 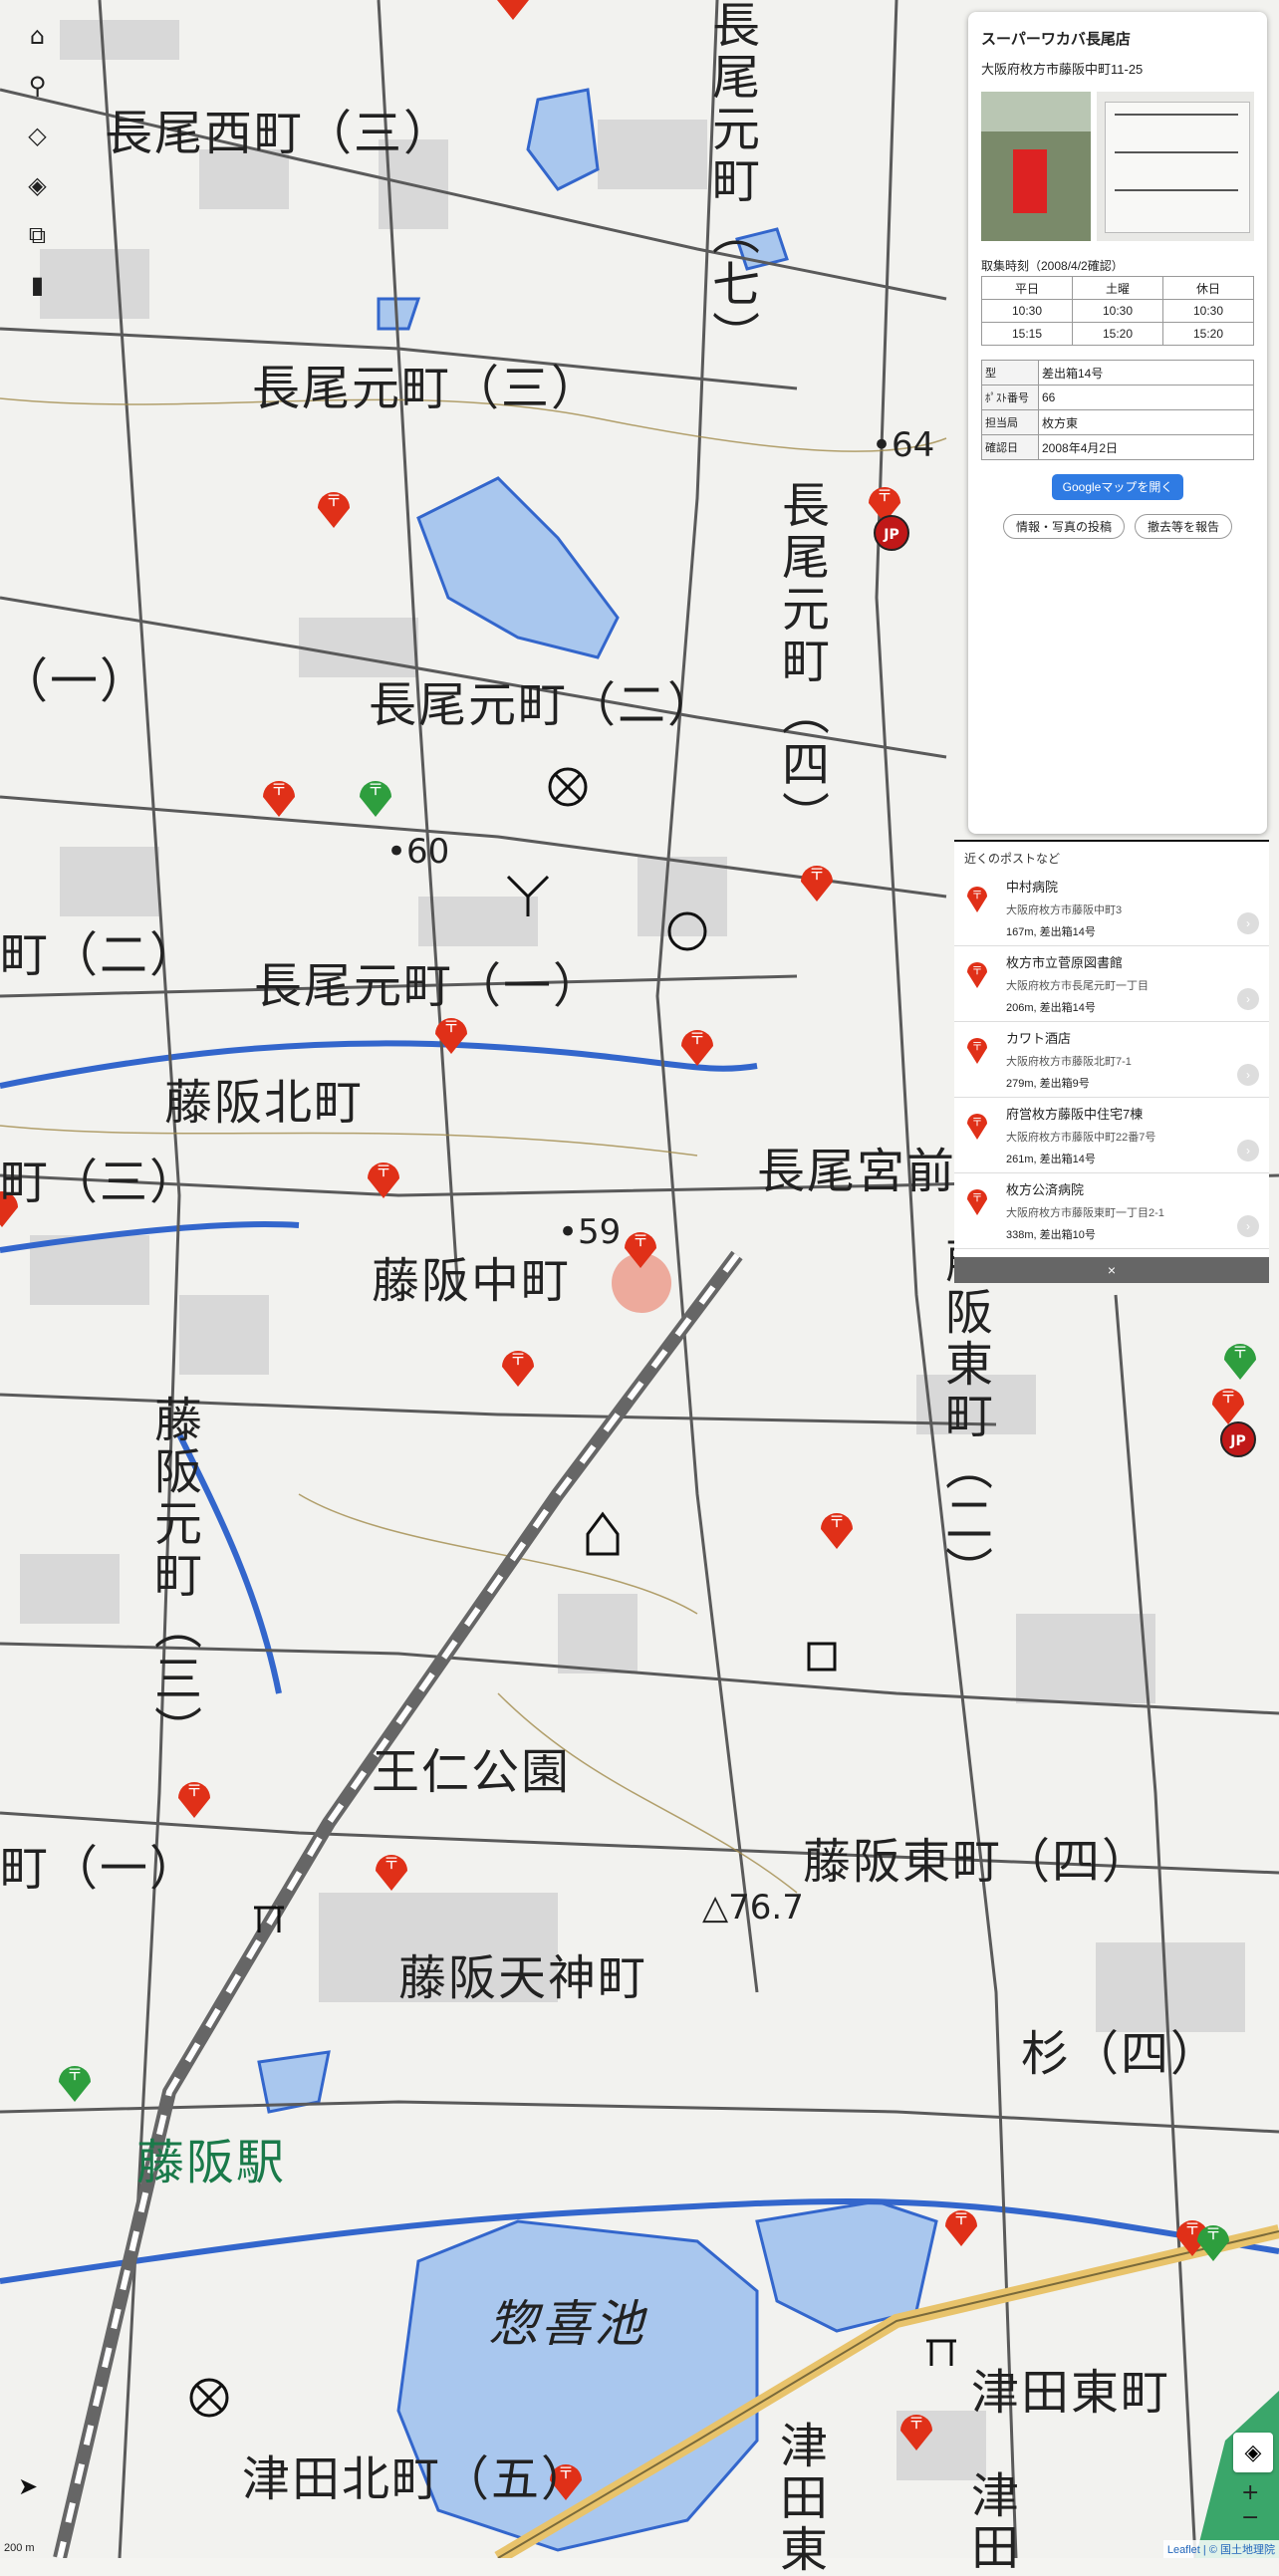 What do you see at coordinates (1039, 1038) in the screenshot?
I see `nearby-item-name: カワト酒店` at bounding box center [1039, 1038].